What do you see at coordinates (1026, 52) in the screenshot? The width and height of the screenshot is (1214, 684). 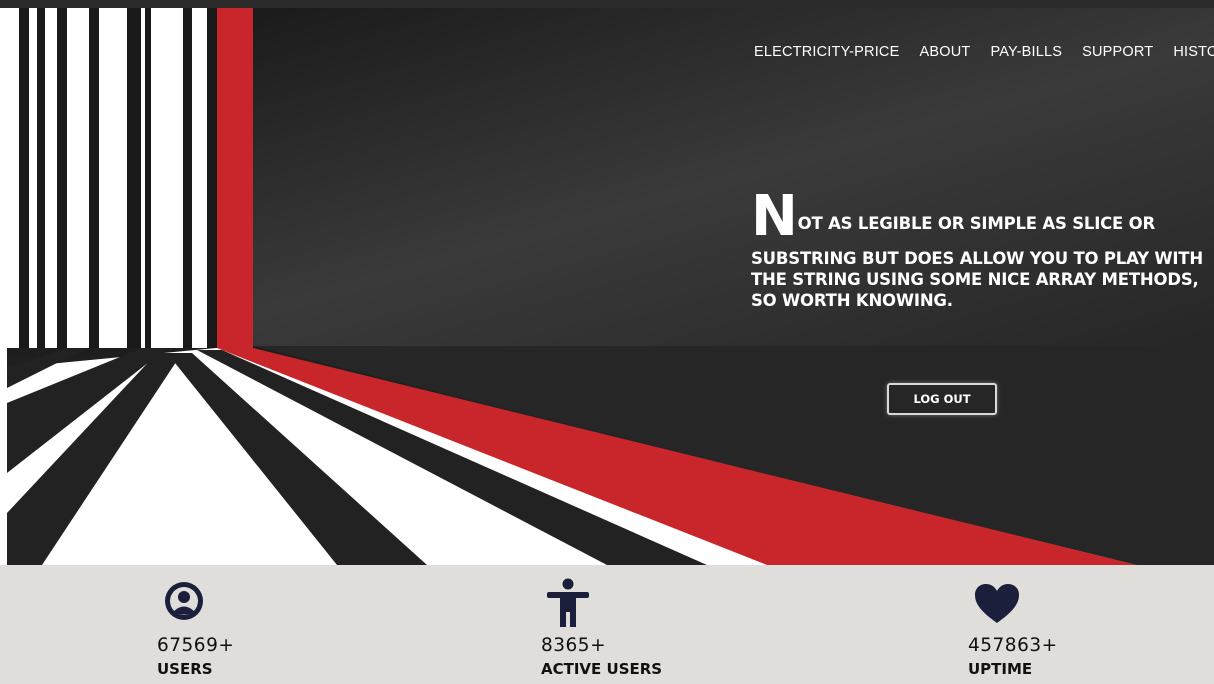 I see `nav-pay-bills: PAY-BILLS` at bounding box center [1026, 52].